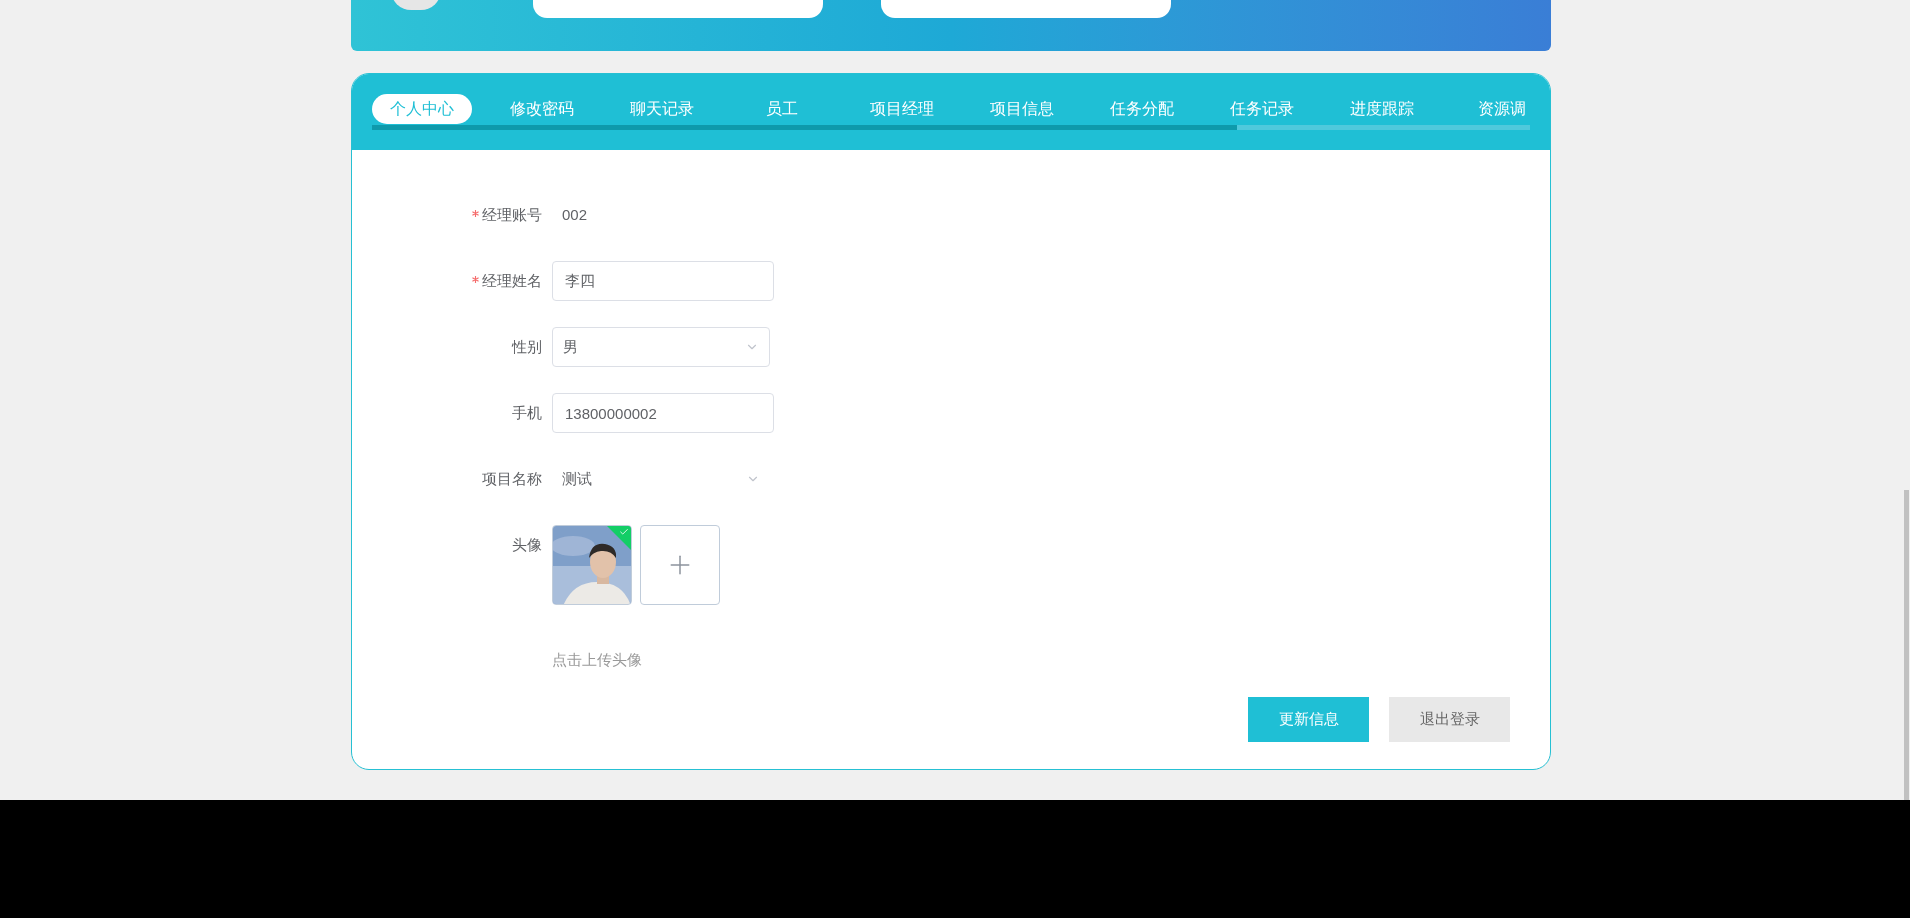 Image resolution: width=1910 pixels, height=918 pixels. I want to click on field-label: 经理账号, so click(512, 214).